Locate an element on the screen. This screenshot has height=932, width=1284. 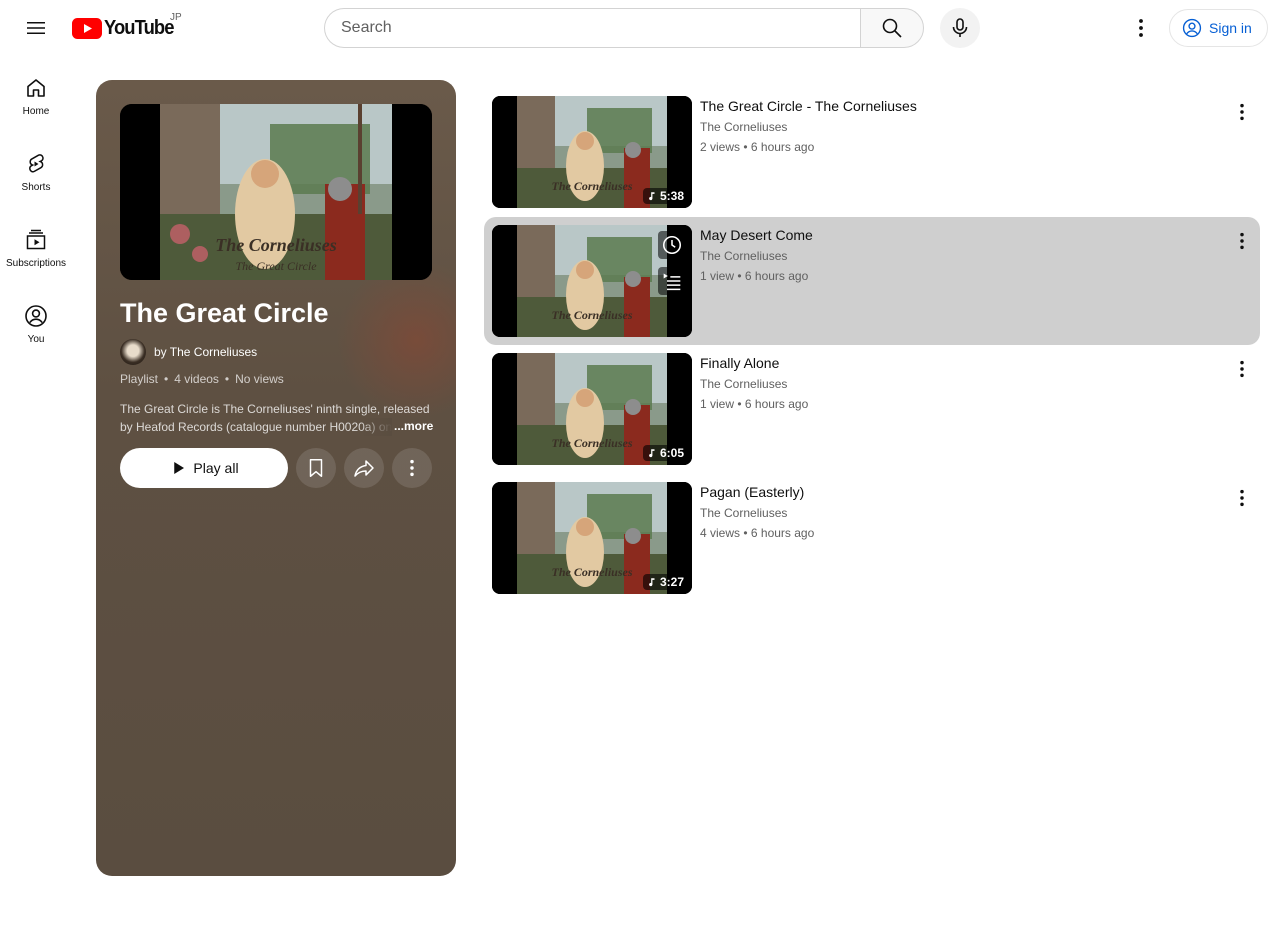
watch-later-button is located at coordinates (672, 244).